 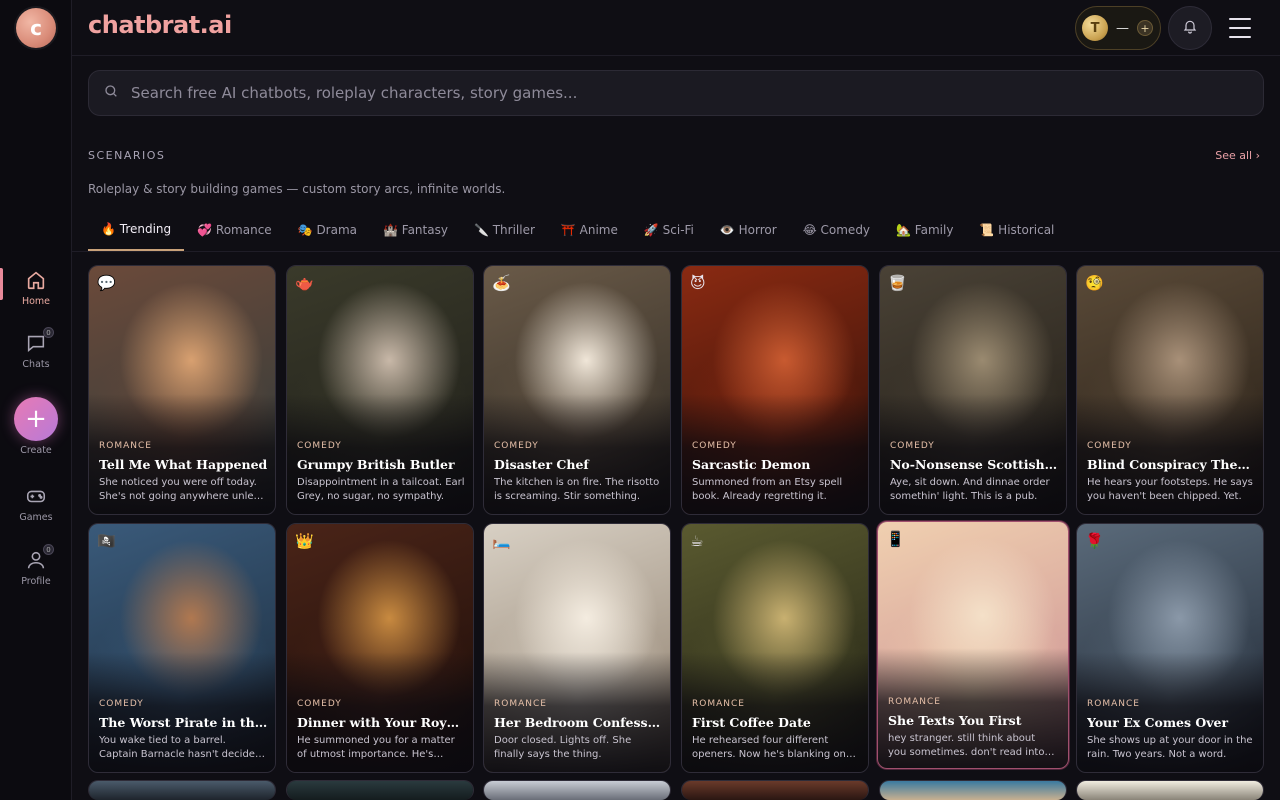 I want to click on card-title: Dinner with Your Royal Highness, so click(x=382, y=722).